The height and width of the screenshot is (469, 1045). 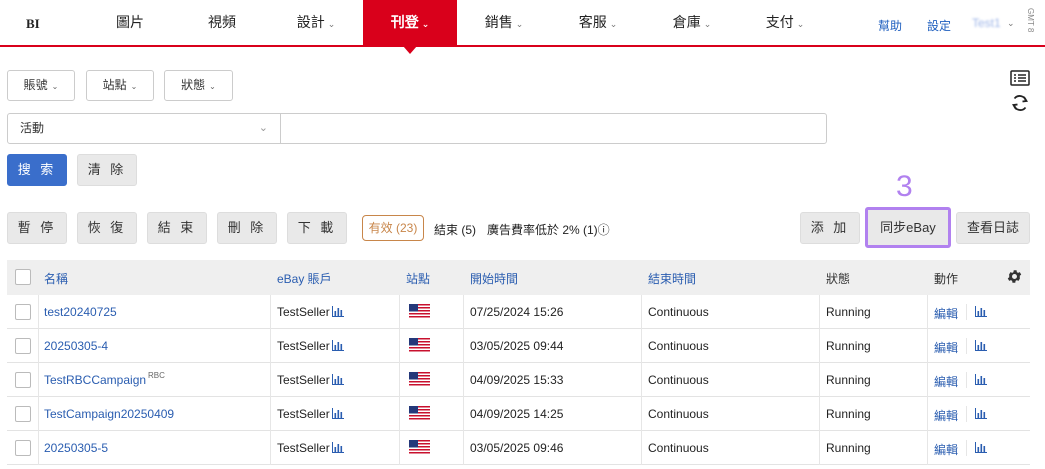 What do you see at coordinates (114, 85) in the screenshot?
I see `dropdown-label: 站點` at bounding box center [114, 85].